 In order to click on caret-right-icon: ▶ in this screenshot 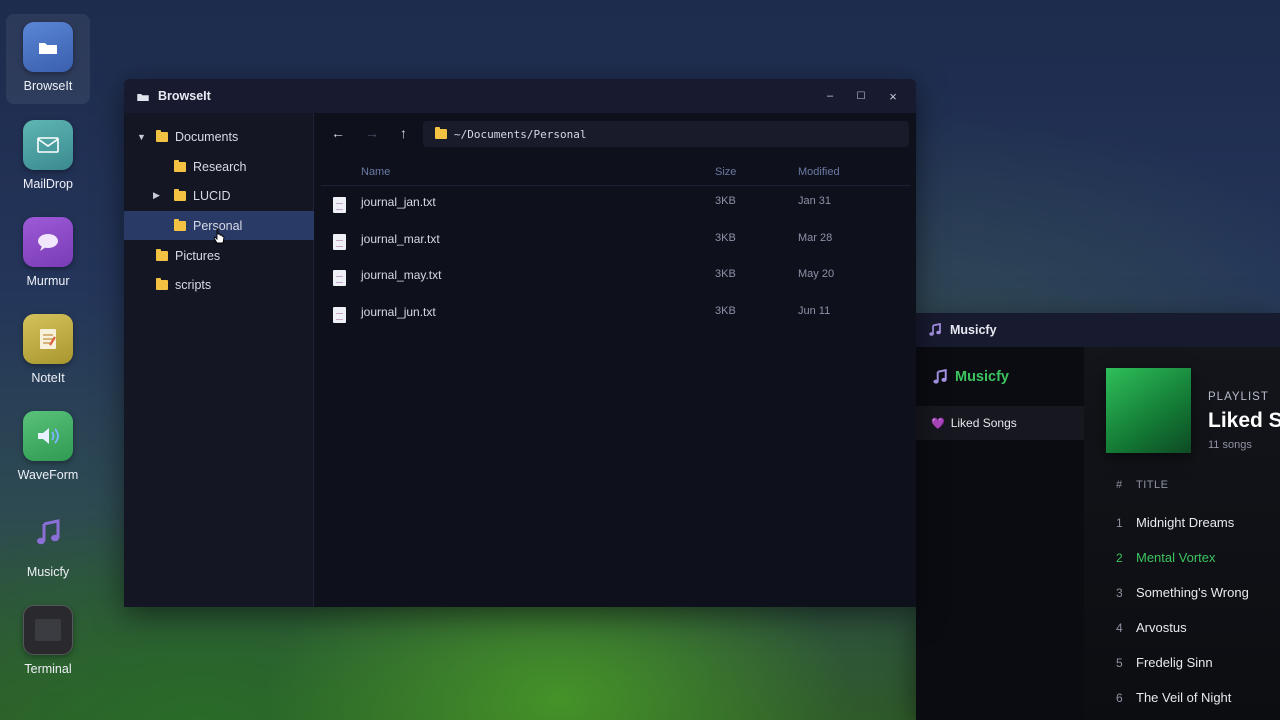, I will do `click(156, 195)`.